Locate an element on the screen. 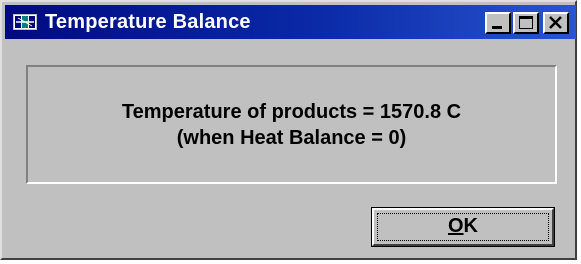 The width and height of the screenshot is (581, 264). close-button is located at coordinates (556, 23).